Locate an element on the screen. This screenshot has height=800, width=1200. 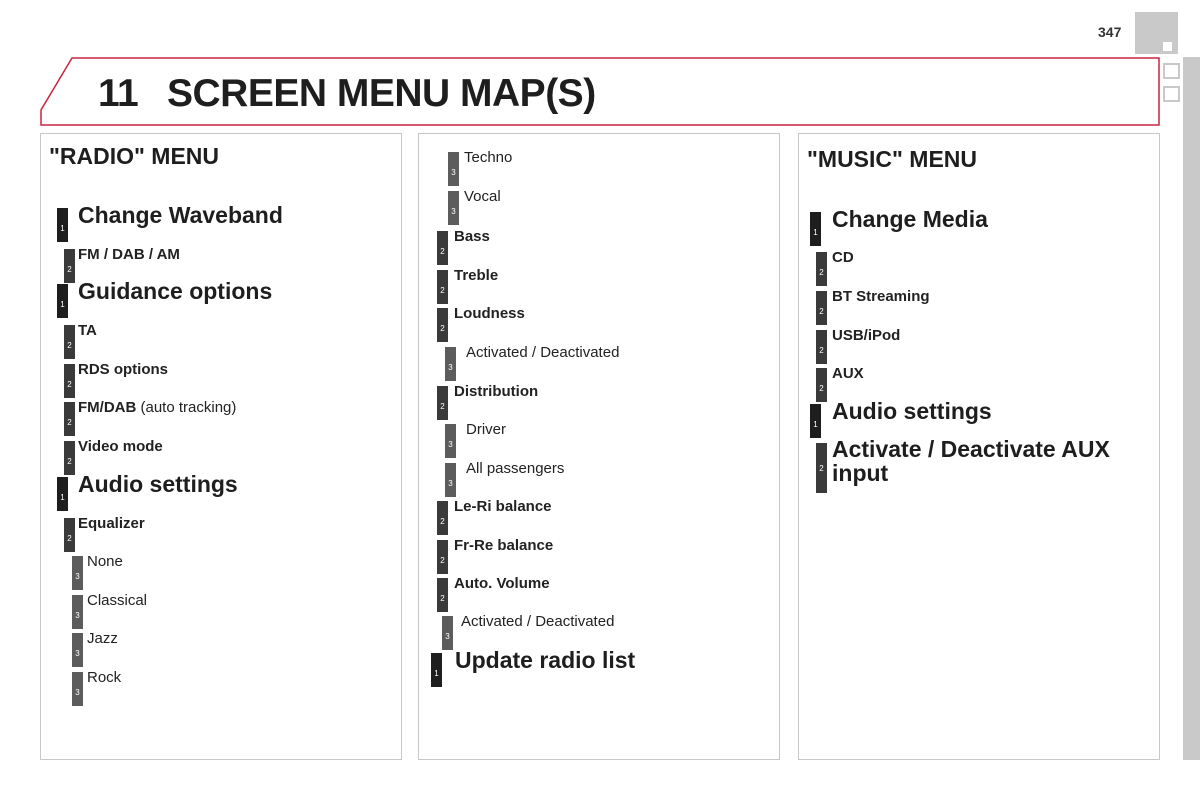
menu-item-label: Change Media is located at coordinates (910, 219).